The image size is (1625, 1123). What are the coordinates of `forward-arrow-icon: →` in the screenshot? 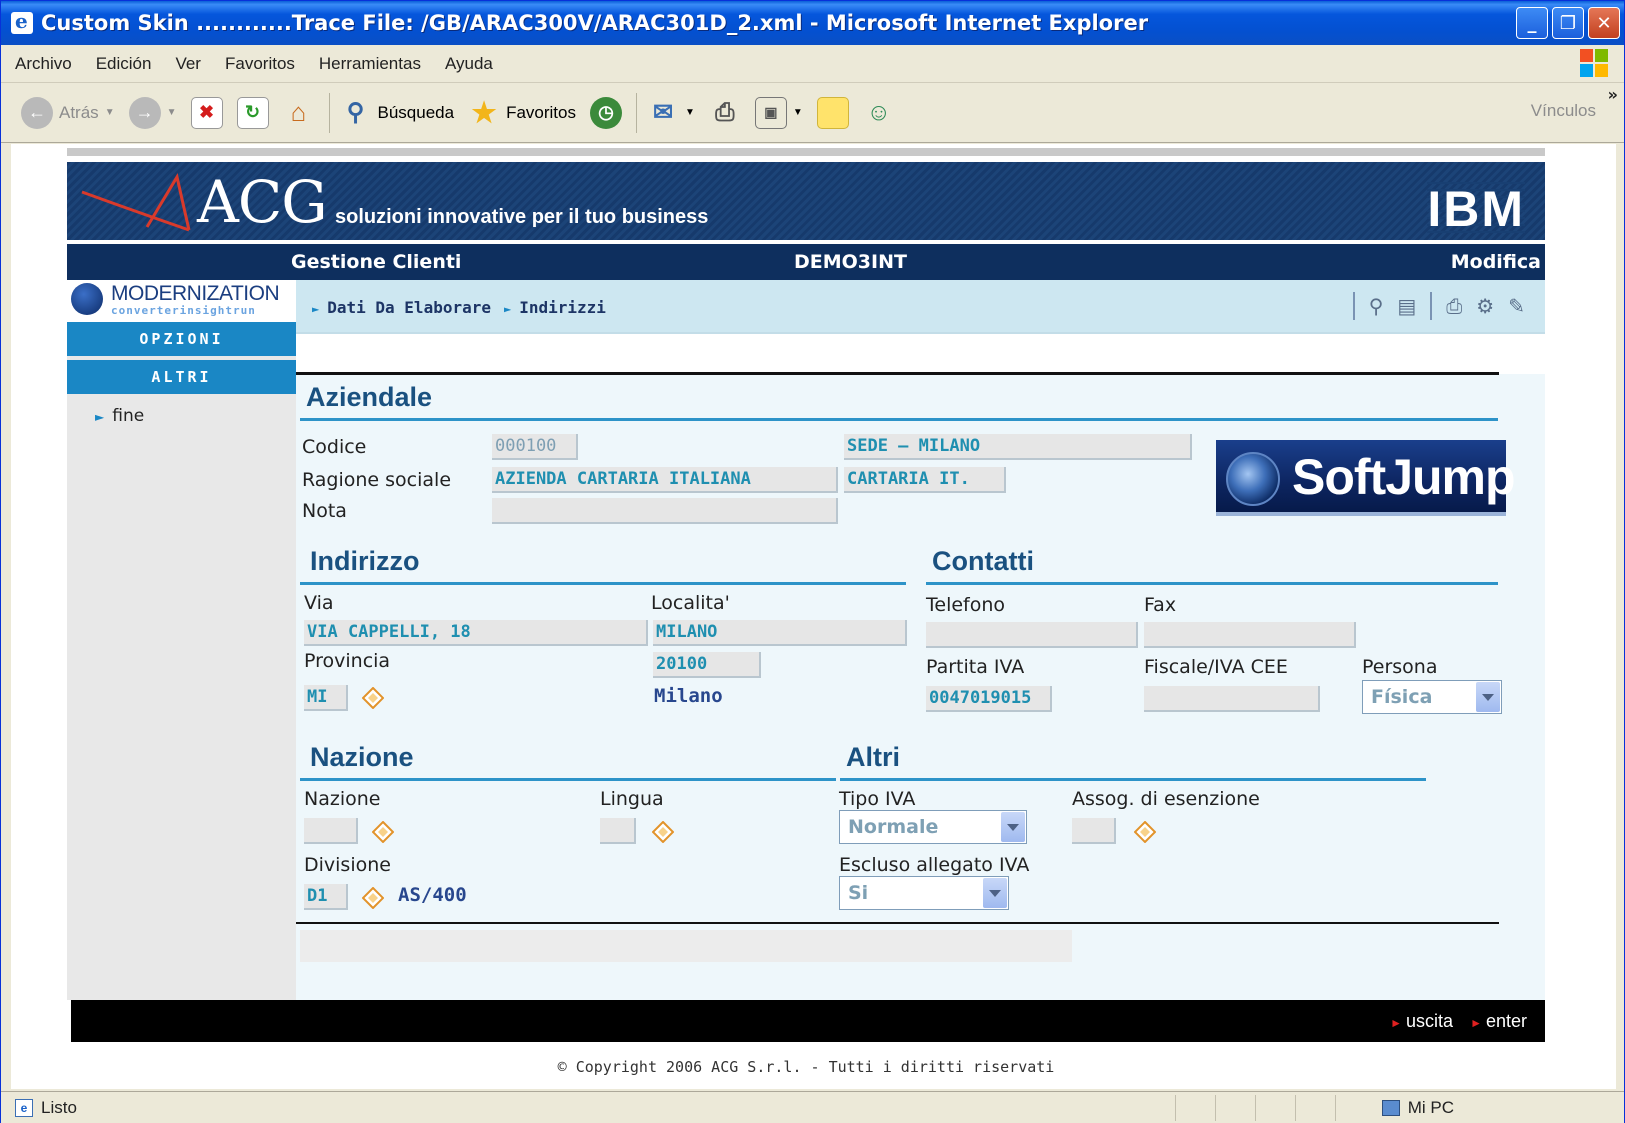 It's located at (144, 112).